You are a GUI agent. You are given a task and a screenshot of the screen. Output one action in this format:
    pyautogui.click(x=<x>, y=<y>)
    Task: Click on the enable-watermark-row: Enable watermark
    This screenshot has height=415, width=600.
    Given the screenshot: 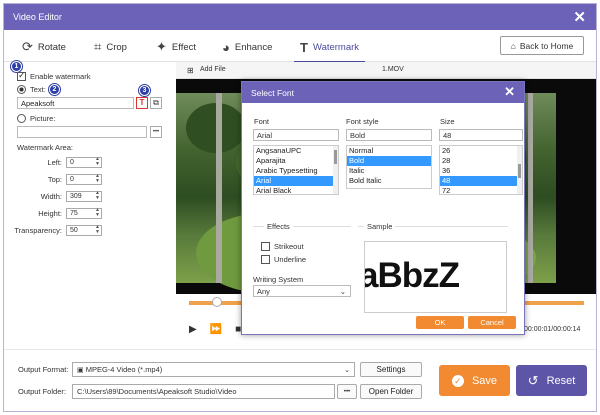 What is the action you would take?
    pyautogui.click(x=53, y=75)
    